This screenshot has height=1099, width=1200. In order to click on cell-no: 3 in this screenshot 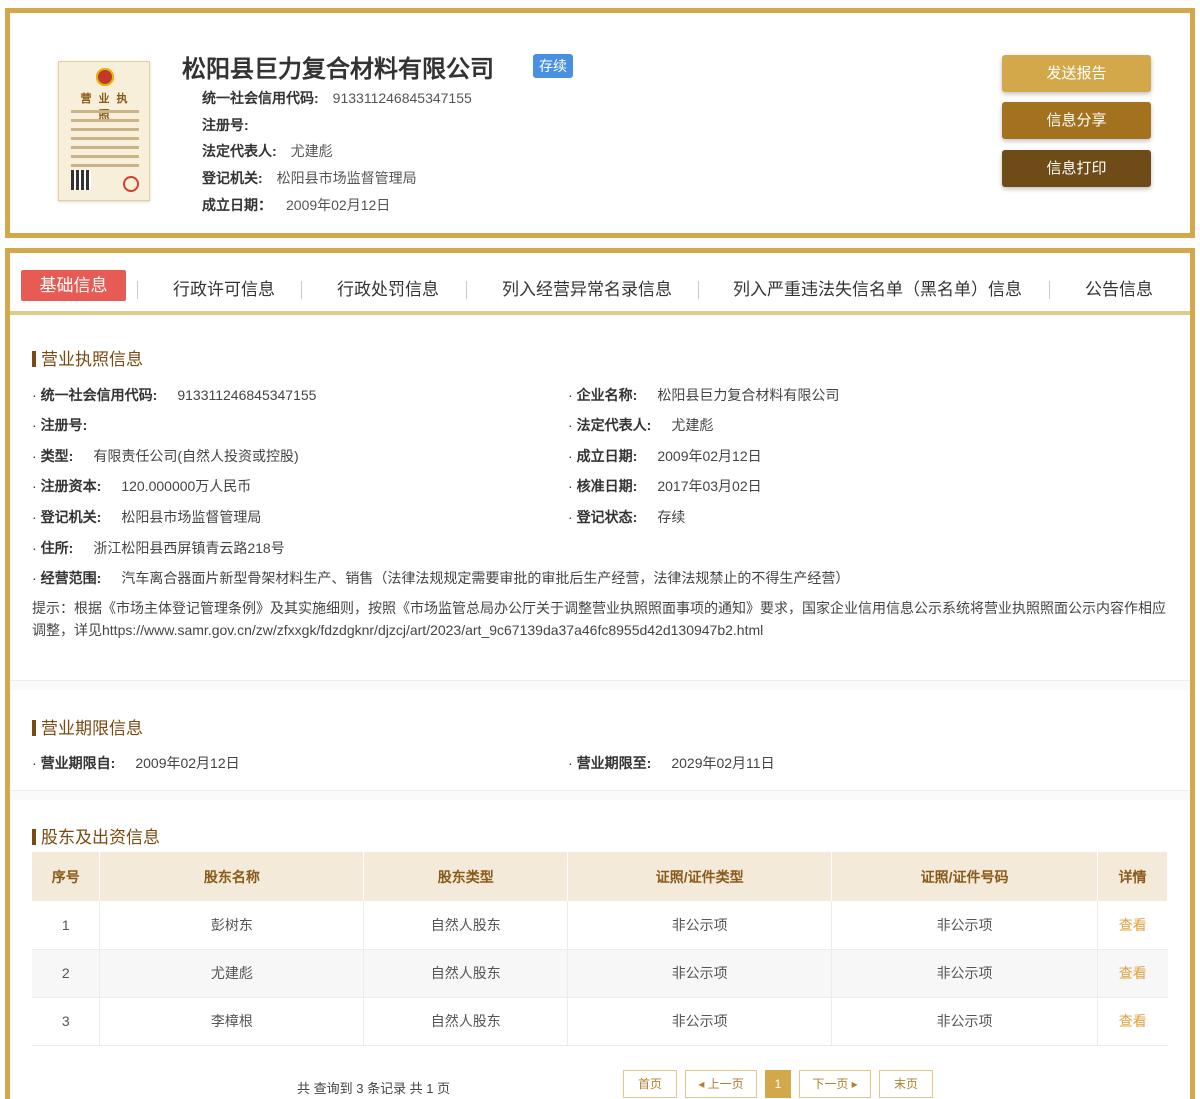, I will do `click(66, 1021)`.